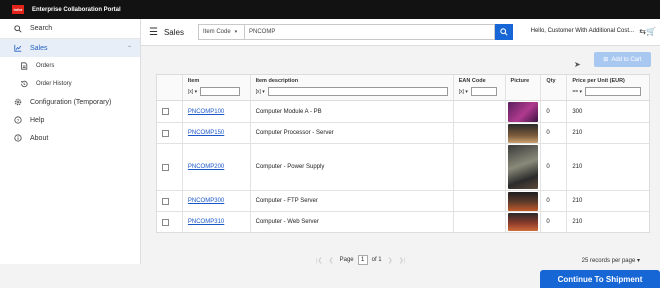 This screenshot has width=660, height=288. I want to click on sidebar-search: Search, so click(70, 29).